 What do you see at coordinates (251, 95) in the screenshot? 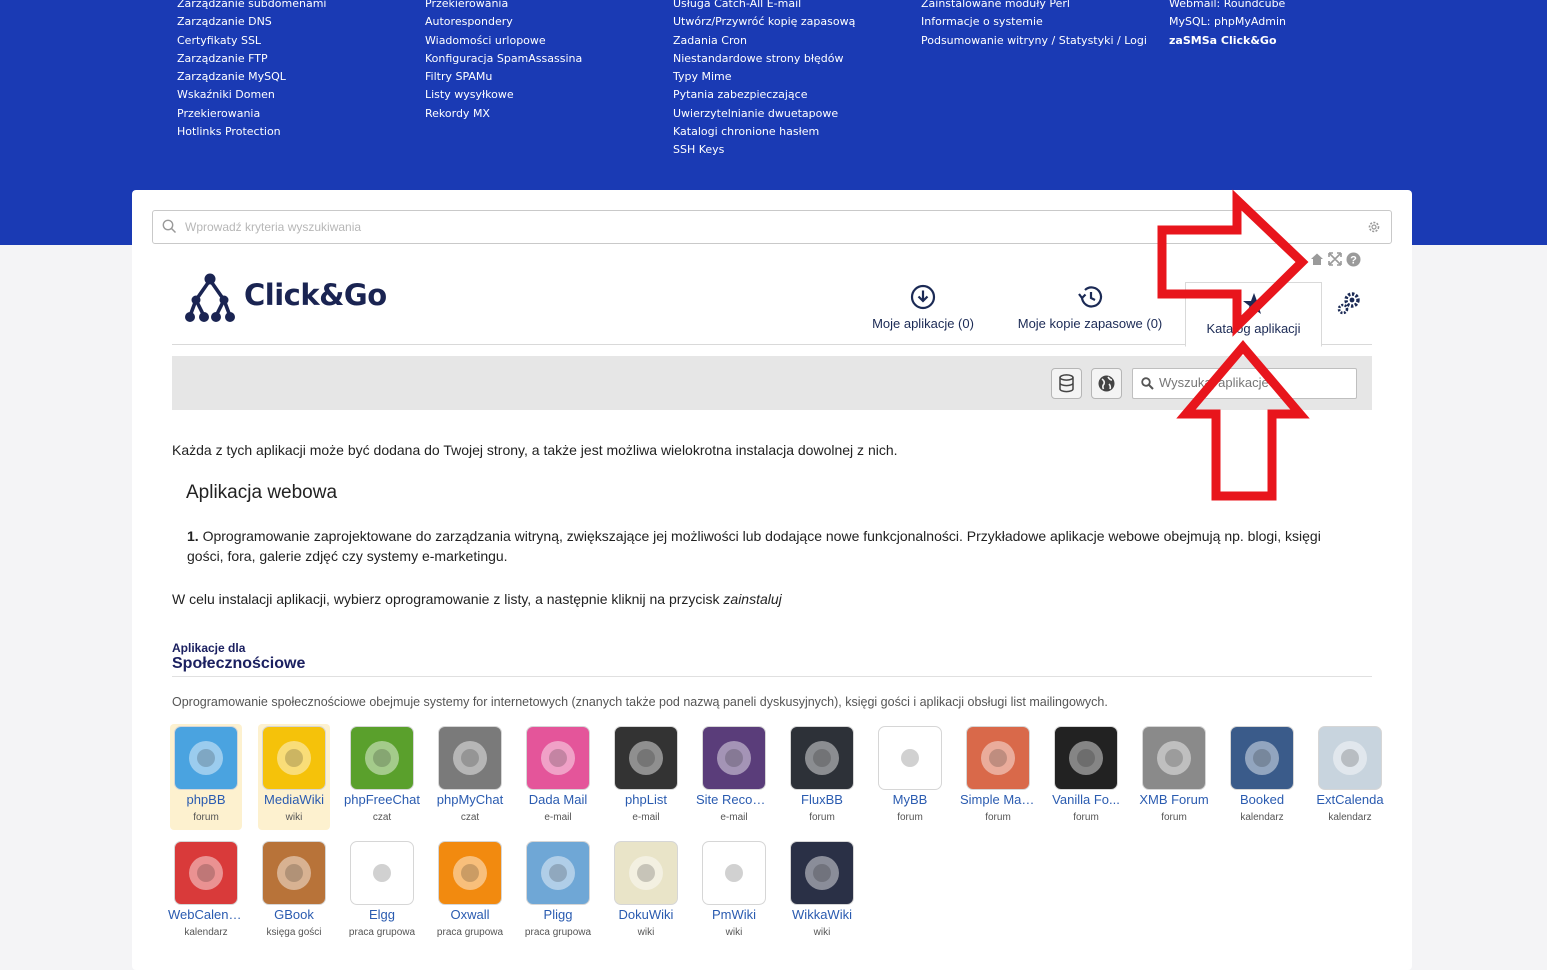
I see `menu-item: Wskaźniki Domen` at bounding box center [251, 95].